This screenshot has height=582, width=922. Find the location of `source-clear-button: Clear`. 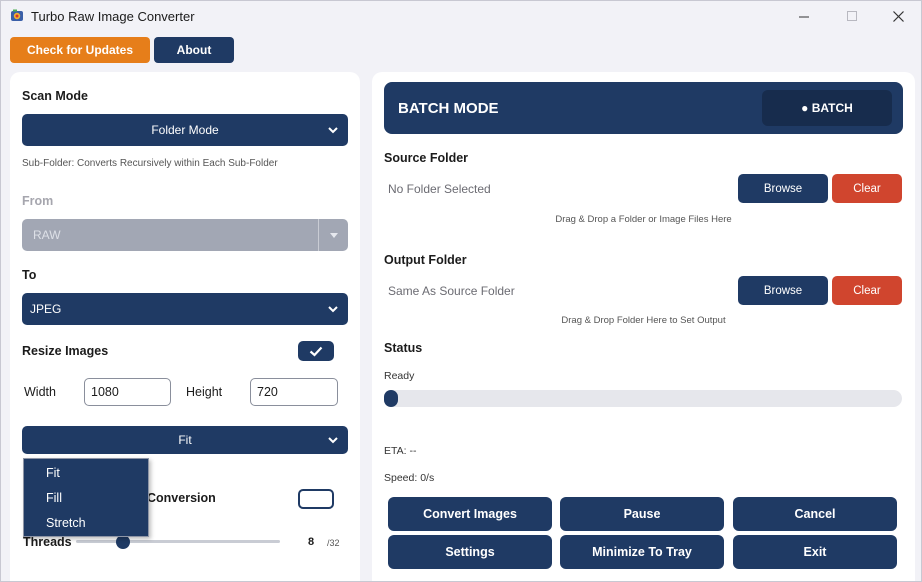

source-clear-button: Clear is located at coordinates (867, 188).